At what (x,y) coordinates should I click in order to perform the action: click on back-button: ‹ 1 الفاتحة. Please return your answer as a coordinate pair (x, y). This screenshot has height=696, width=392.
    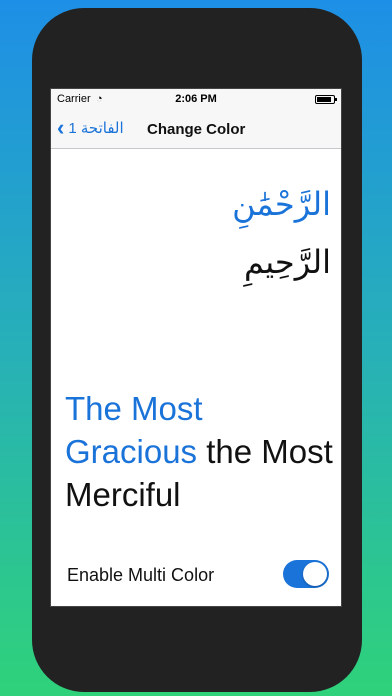
    Looking at the image, I should click on (90, 127).